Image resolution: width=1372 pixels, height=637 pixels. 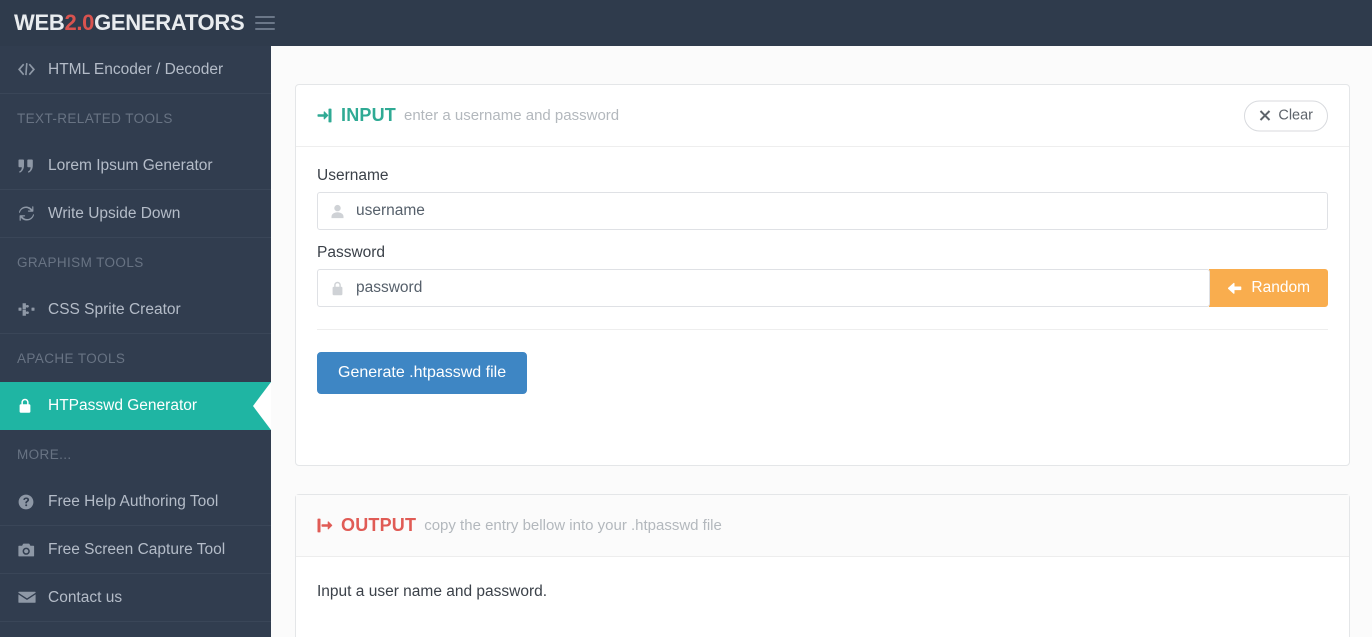 I want to click on sidebar-item-label: Contact us, so click(x=85, y=597).